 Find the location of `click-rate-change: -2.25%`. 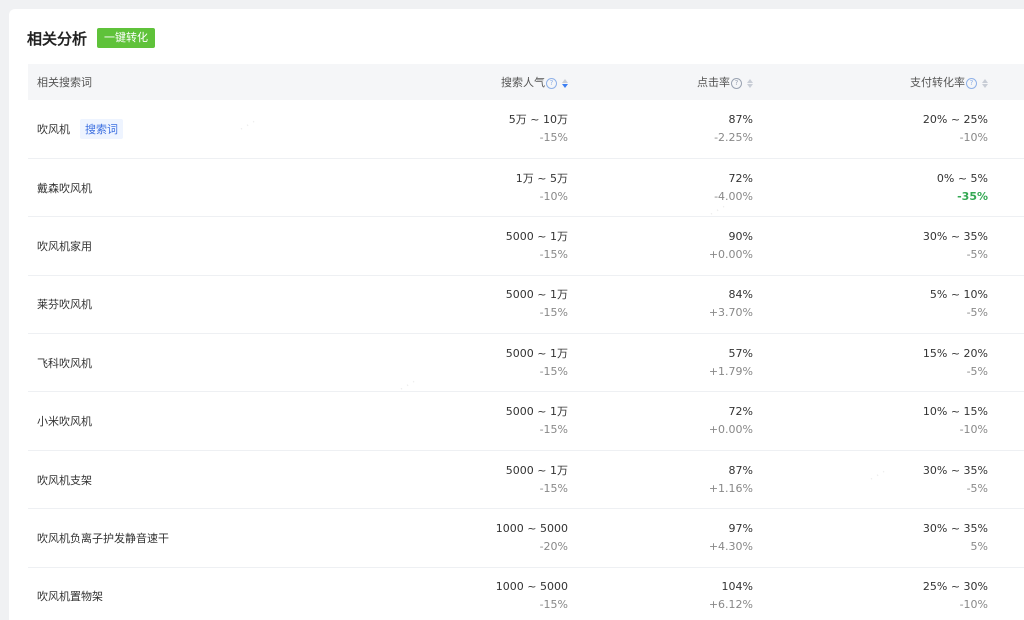

click-rate-change: -2.25% is located at coordinates (733, 137).